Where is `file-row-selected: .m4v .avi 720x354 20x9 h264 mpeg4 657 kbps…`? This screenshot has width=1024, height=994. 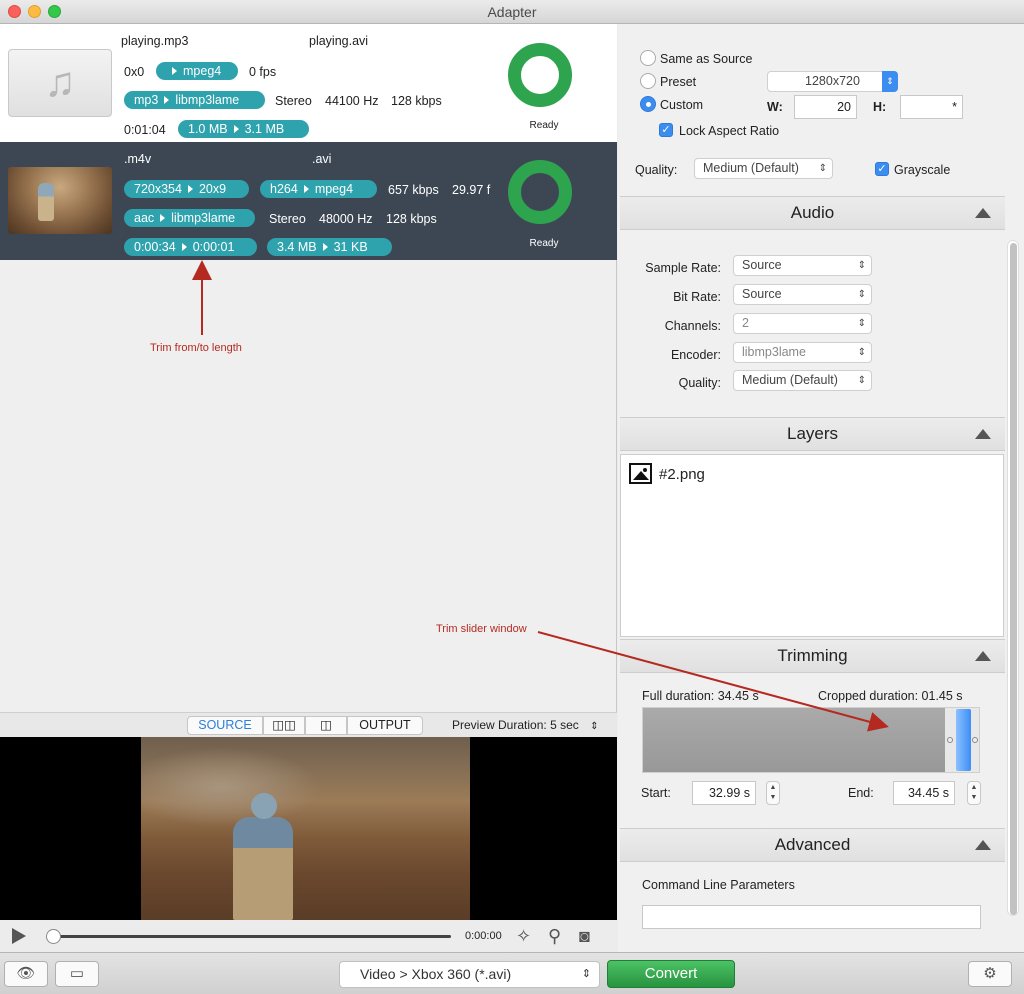 file-row-selected: .m4v .avi 720x354 20x9 h264 mpeg4 657 kbps… is located at coordinates (308, 201).